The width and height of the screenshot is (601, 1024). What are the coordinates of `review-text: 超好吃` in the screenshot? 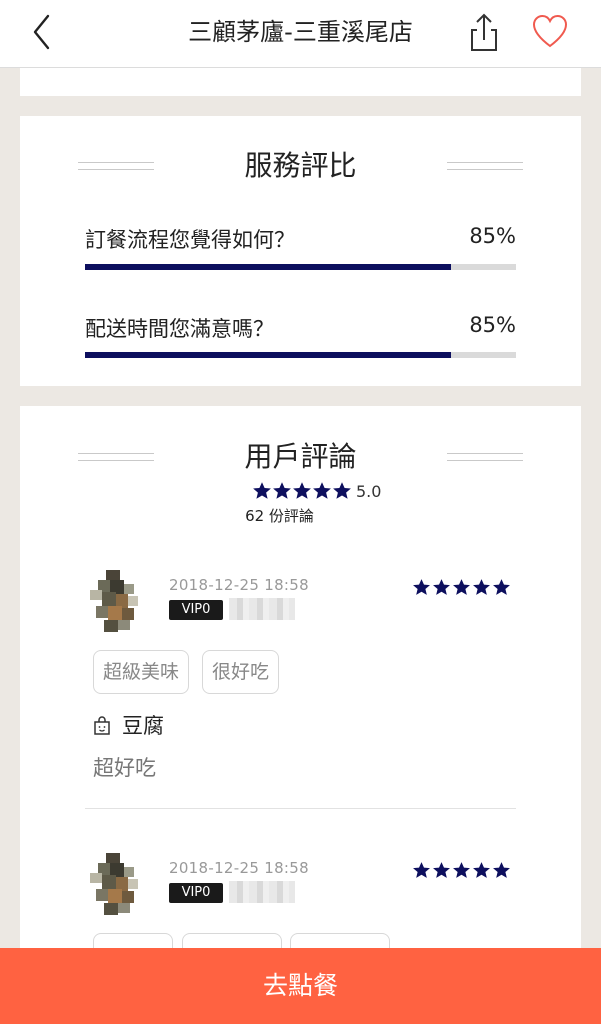 It's located at (124, 768).